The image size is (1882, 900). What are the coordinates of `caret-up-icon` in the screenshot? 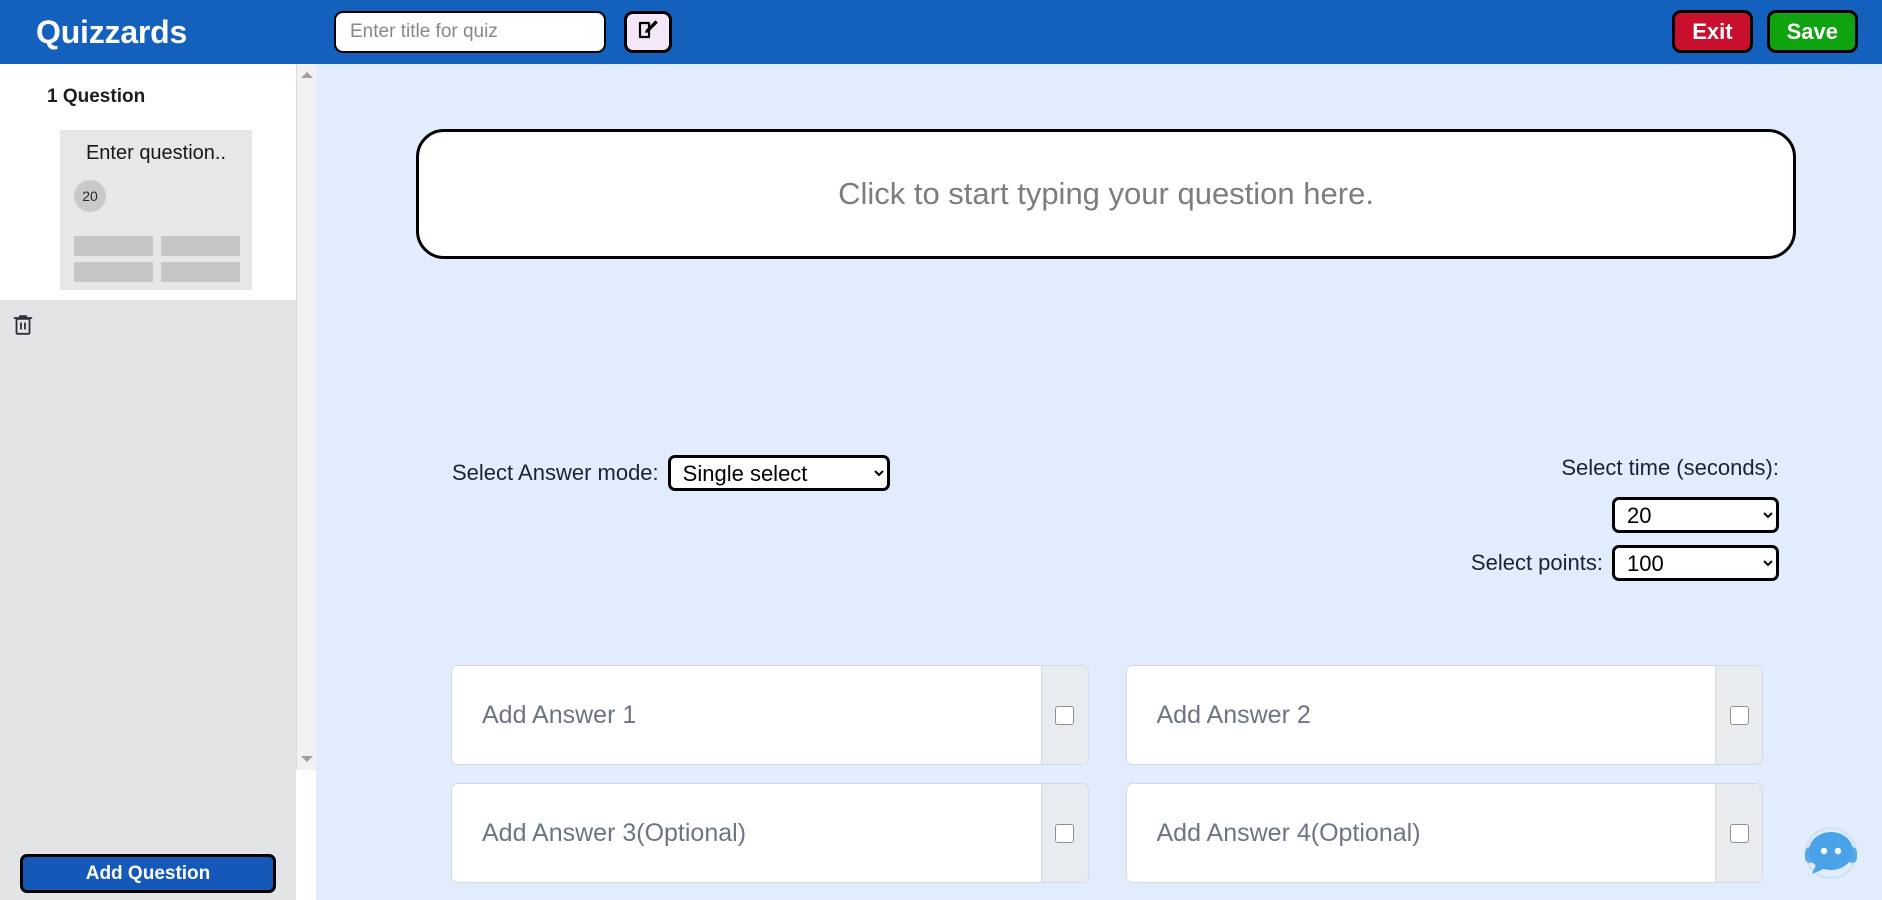 It's located at (307, 75).